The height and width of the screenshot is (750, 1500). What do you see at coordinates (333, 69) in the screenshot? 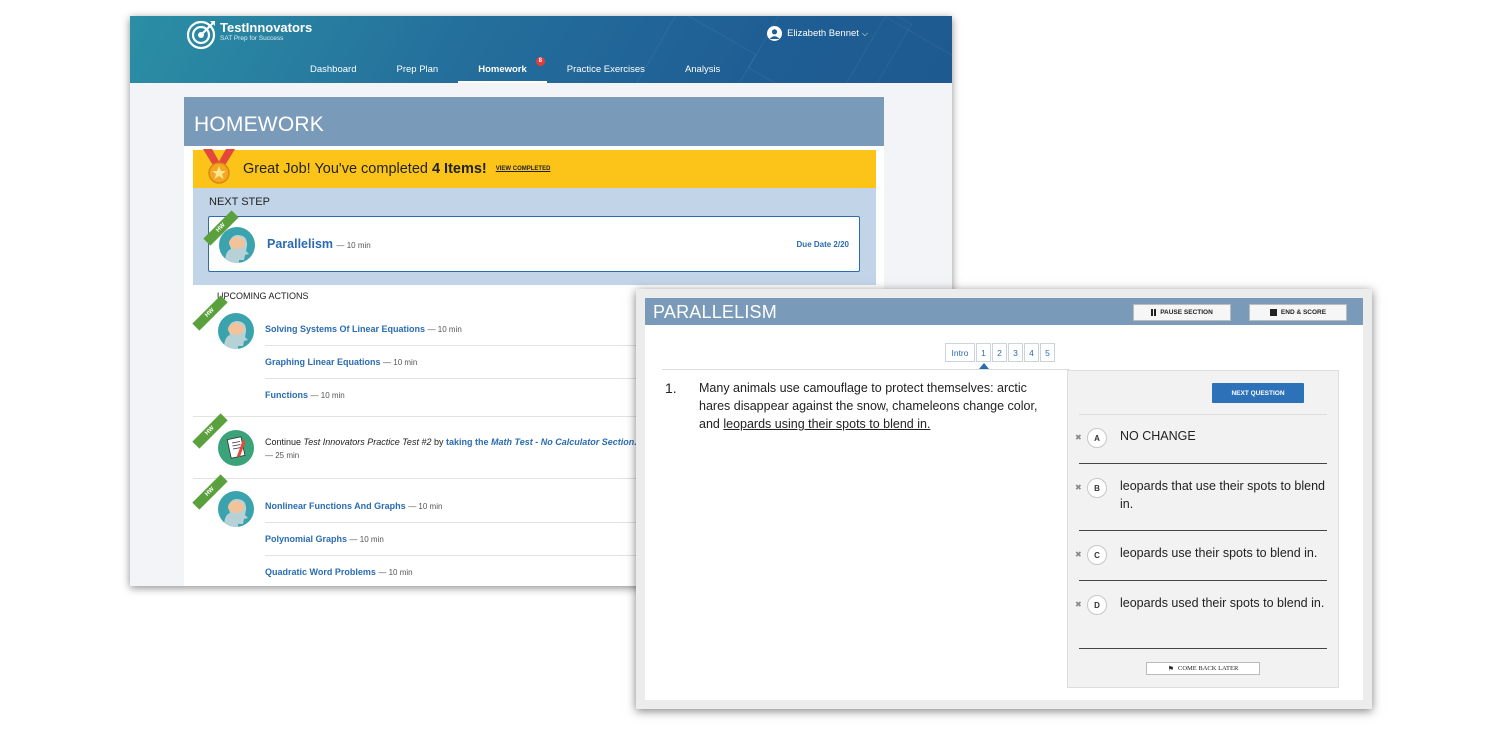
I see `nav-label: Dashboard` at bounding box center [333, 69].